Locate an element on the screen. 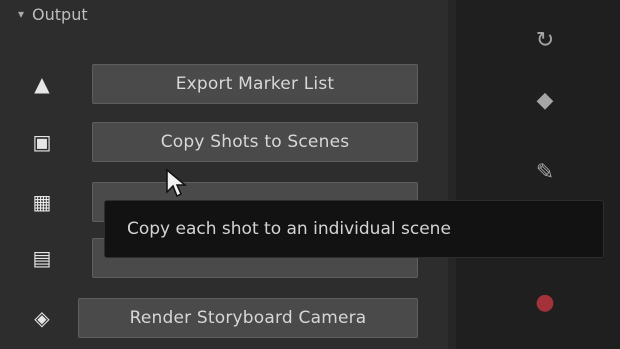 The width and height of the screenshot is (620, 349). record-icon: ● is located at coordinates (545, 302).